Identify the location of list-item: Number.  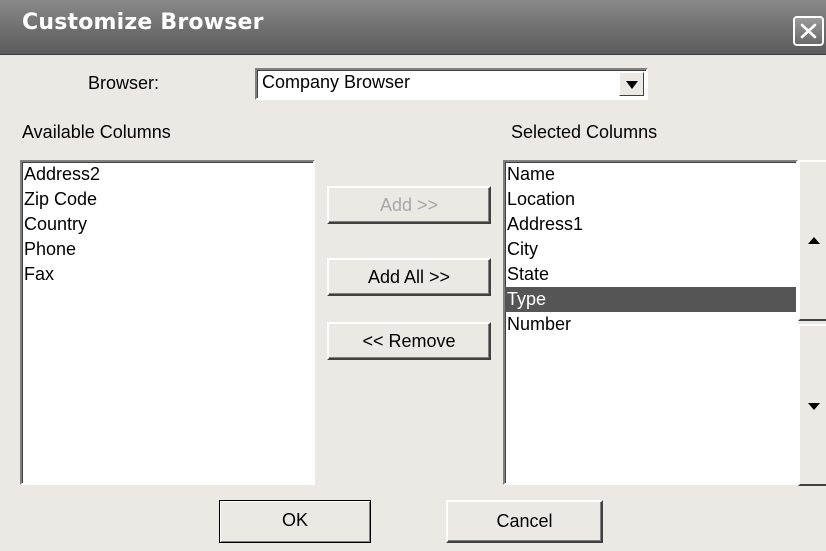
(650, 324).